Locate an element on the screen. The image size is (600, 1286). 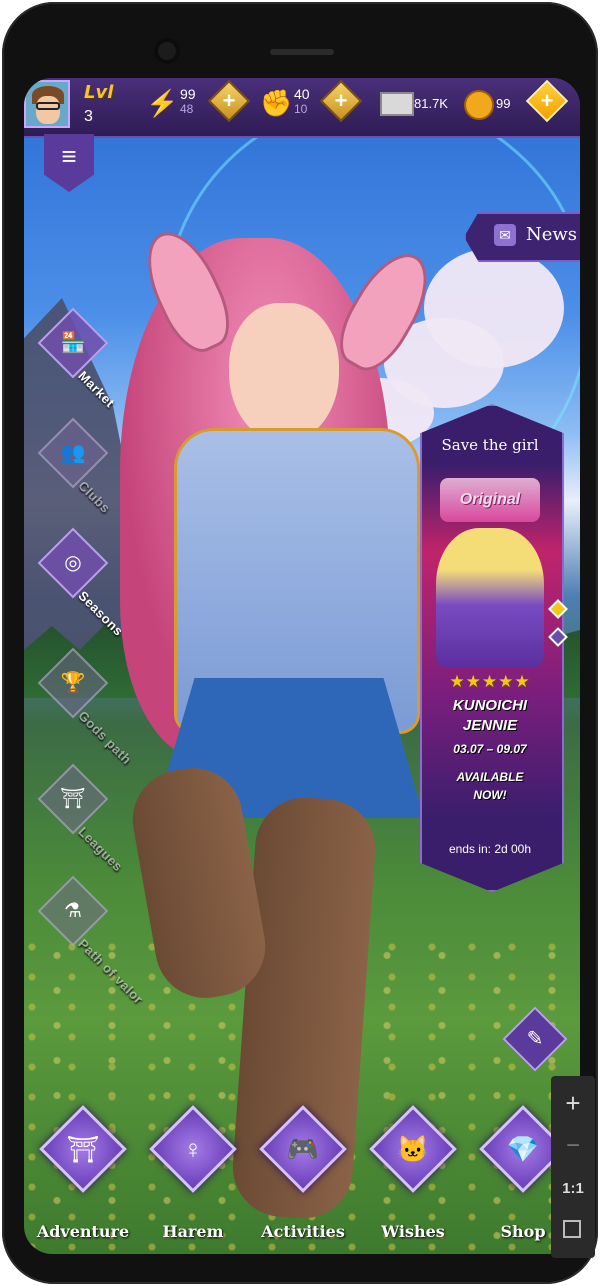
event-logo-text: Original is located at coordinates (490, 499).